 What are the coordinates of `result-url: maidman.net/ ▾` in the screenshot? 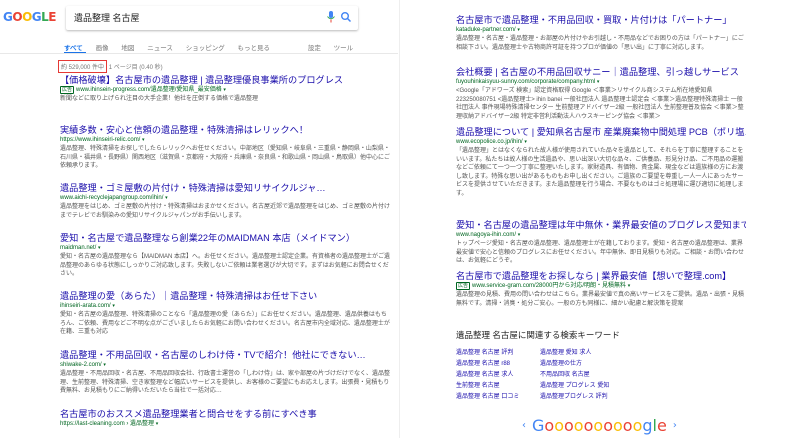 It's located at (225, 248).